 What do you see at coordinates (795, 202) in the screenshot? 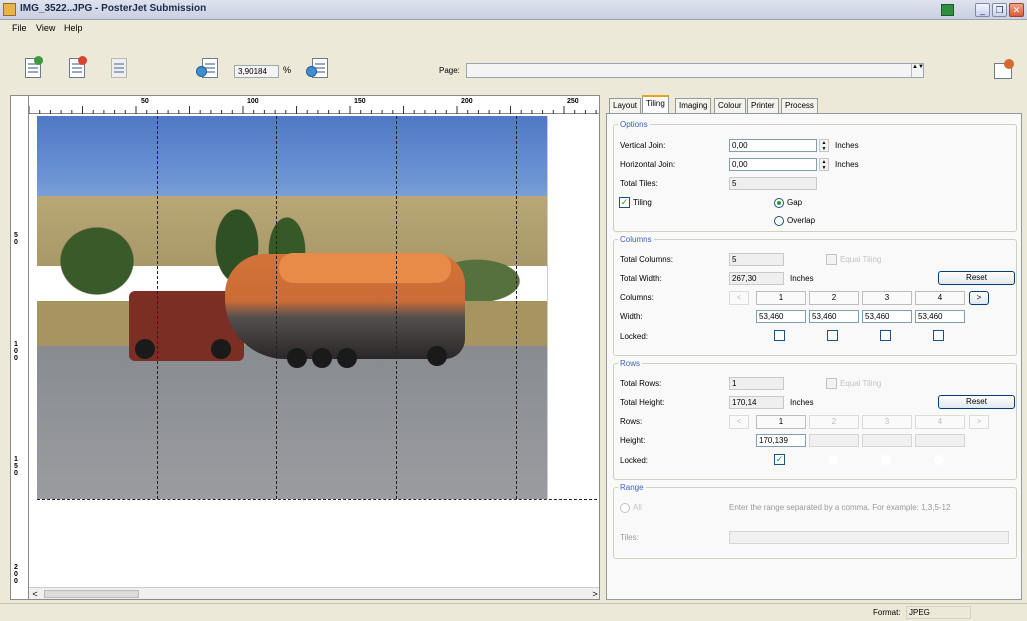
I see `gap-label: Gap` at bounding box center [795, 202].